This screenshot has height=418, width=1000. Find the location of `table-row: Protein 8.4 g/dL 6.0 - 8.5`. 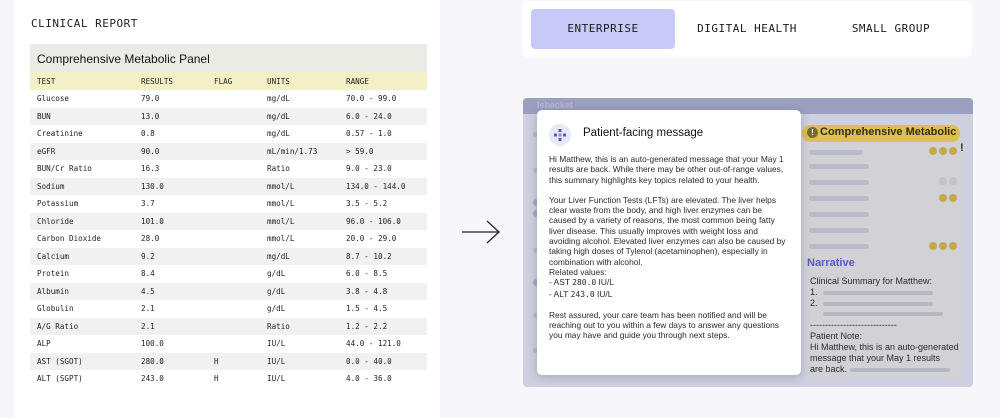

table-row: Protein 8.4 g/dL 6.0 - 8.5 is located at coordinates (228, 274).